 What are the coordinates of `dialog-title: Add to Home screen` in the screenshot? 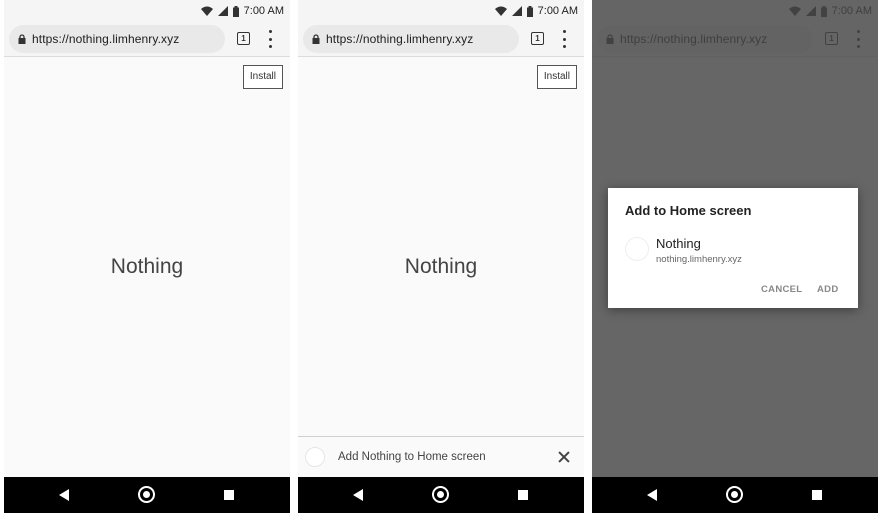 It's located at (688, 210).